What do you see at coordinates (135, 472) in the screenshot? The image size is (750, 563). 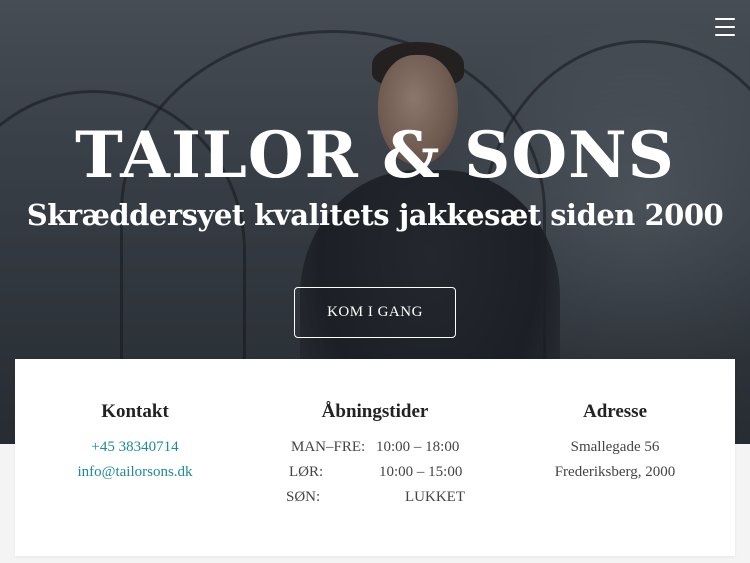 I see `email-link: info@tailorsons.dk` at bounding box center [135, 472].